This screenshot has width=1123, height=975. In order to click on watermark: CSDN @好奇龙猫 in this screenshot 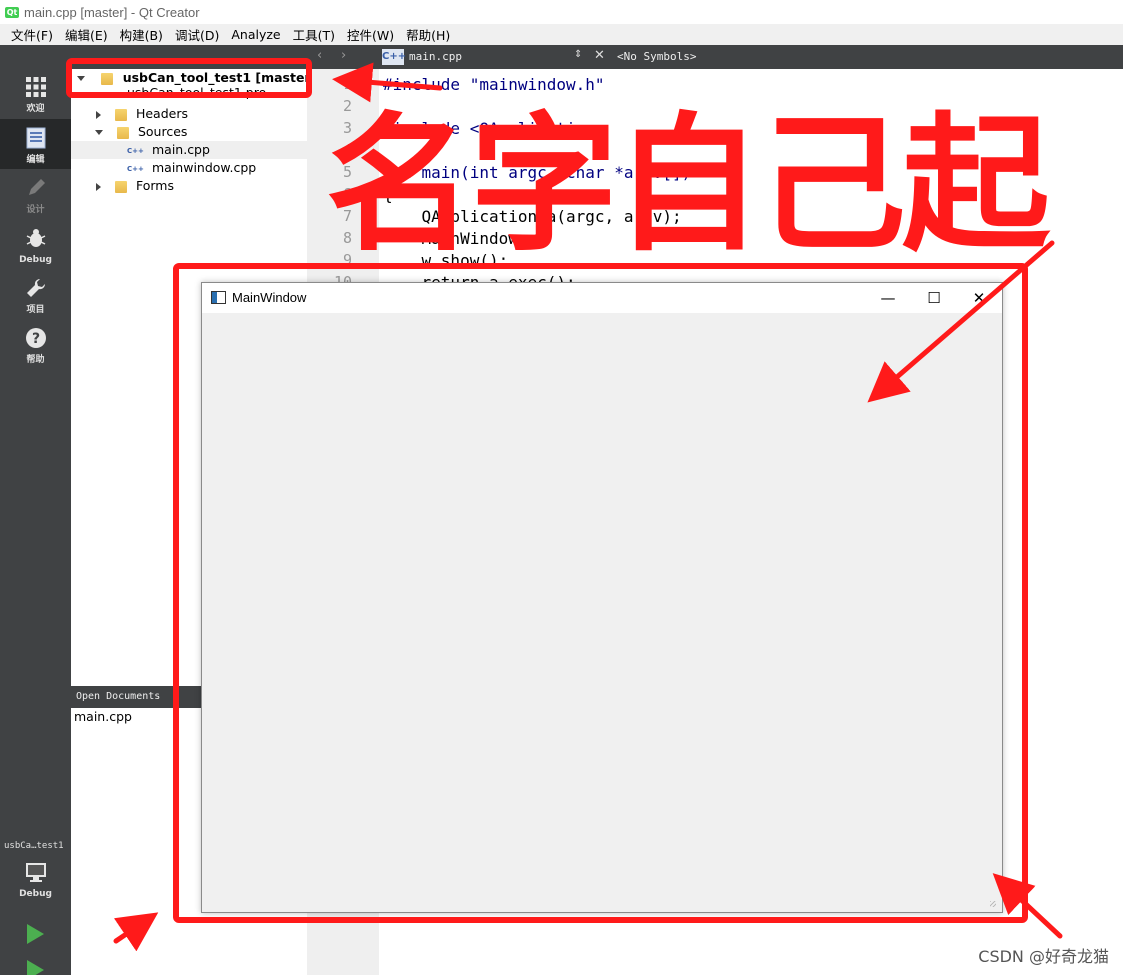, I will do `click(1043, 956)`.